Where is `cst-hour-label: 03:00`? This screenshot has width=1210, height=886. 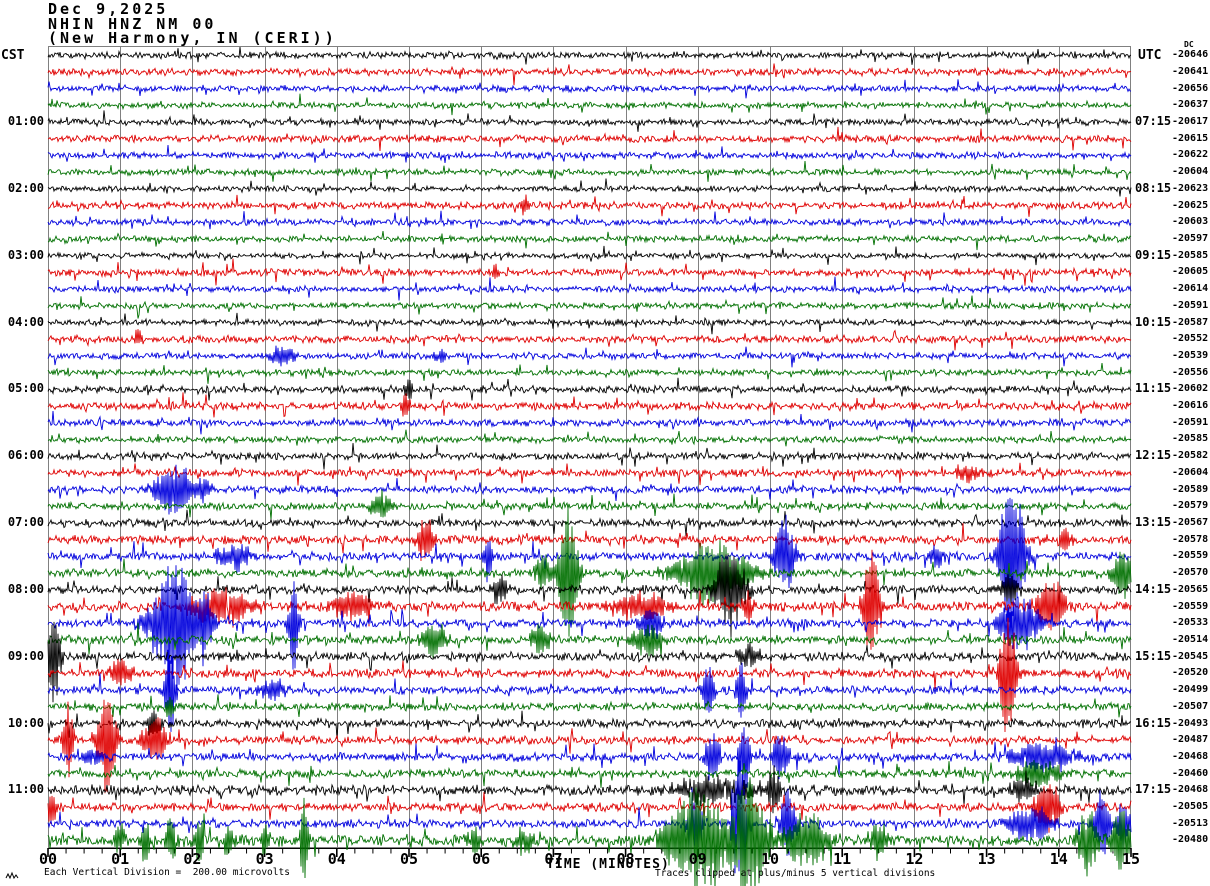
cst-hour-label: 03:00 is located at coordinates (25, 254).